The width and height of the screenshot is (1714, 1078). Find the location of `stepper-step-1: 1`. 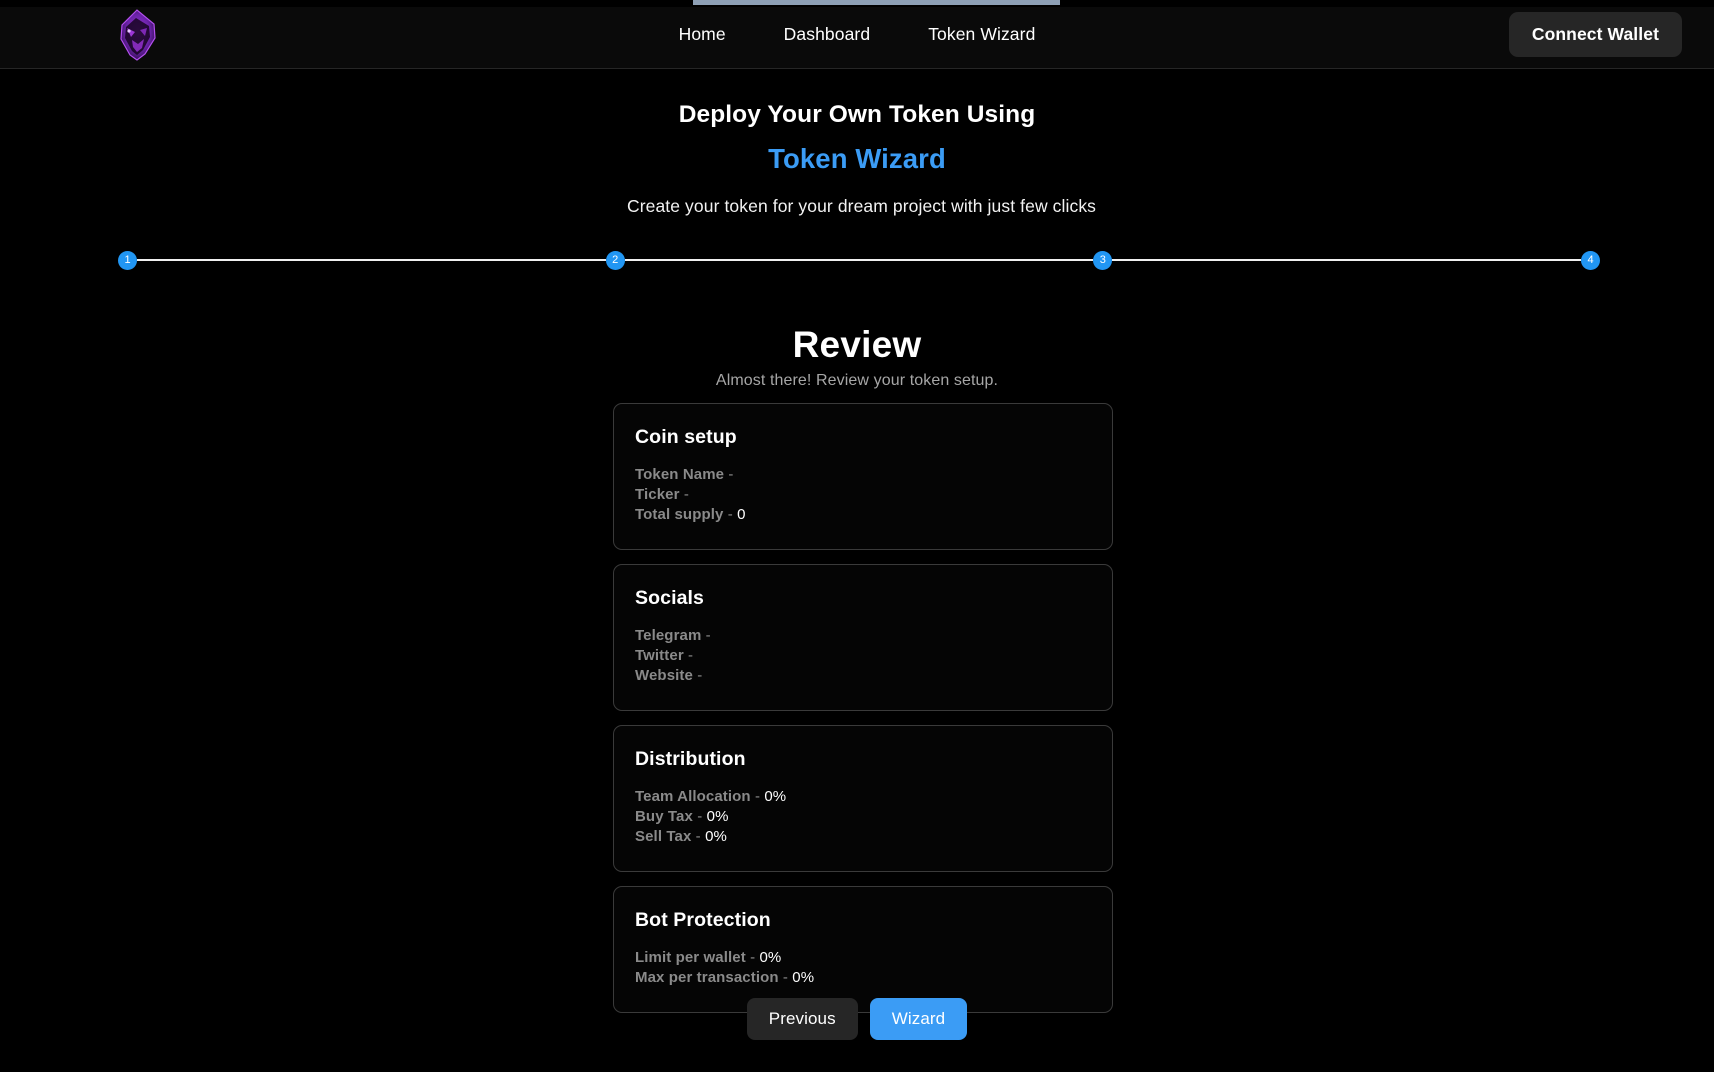

stepper-step-1: 1 is located at coordinates (127, 260).